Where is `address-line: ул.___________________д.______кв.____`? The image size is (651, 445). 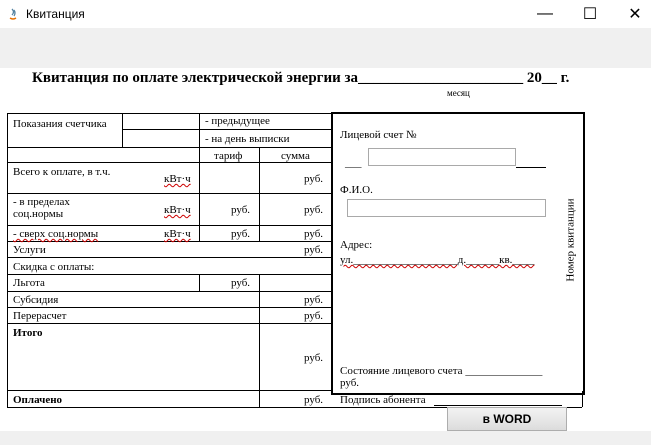 address-line: ул.___________________д.______кв.____ is located at coordinates (437, 260).